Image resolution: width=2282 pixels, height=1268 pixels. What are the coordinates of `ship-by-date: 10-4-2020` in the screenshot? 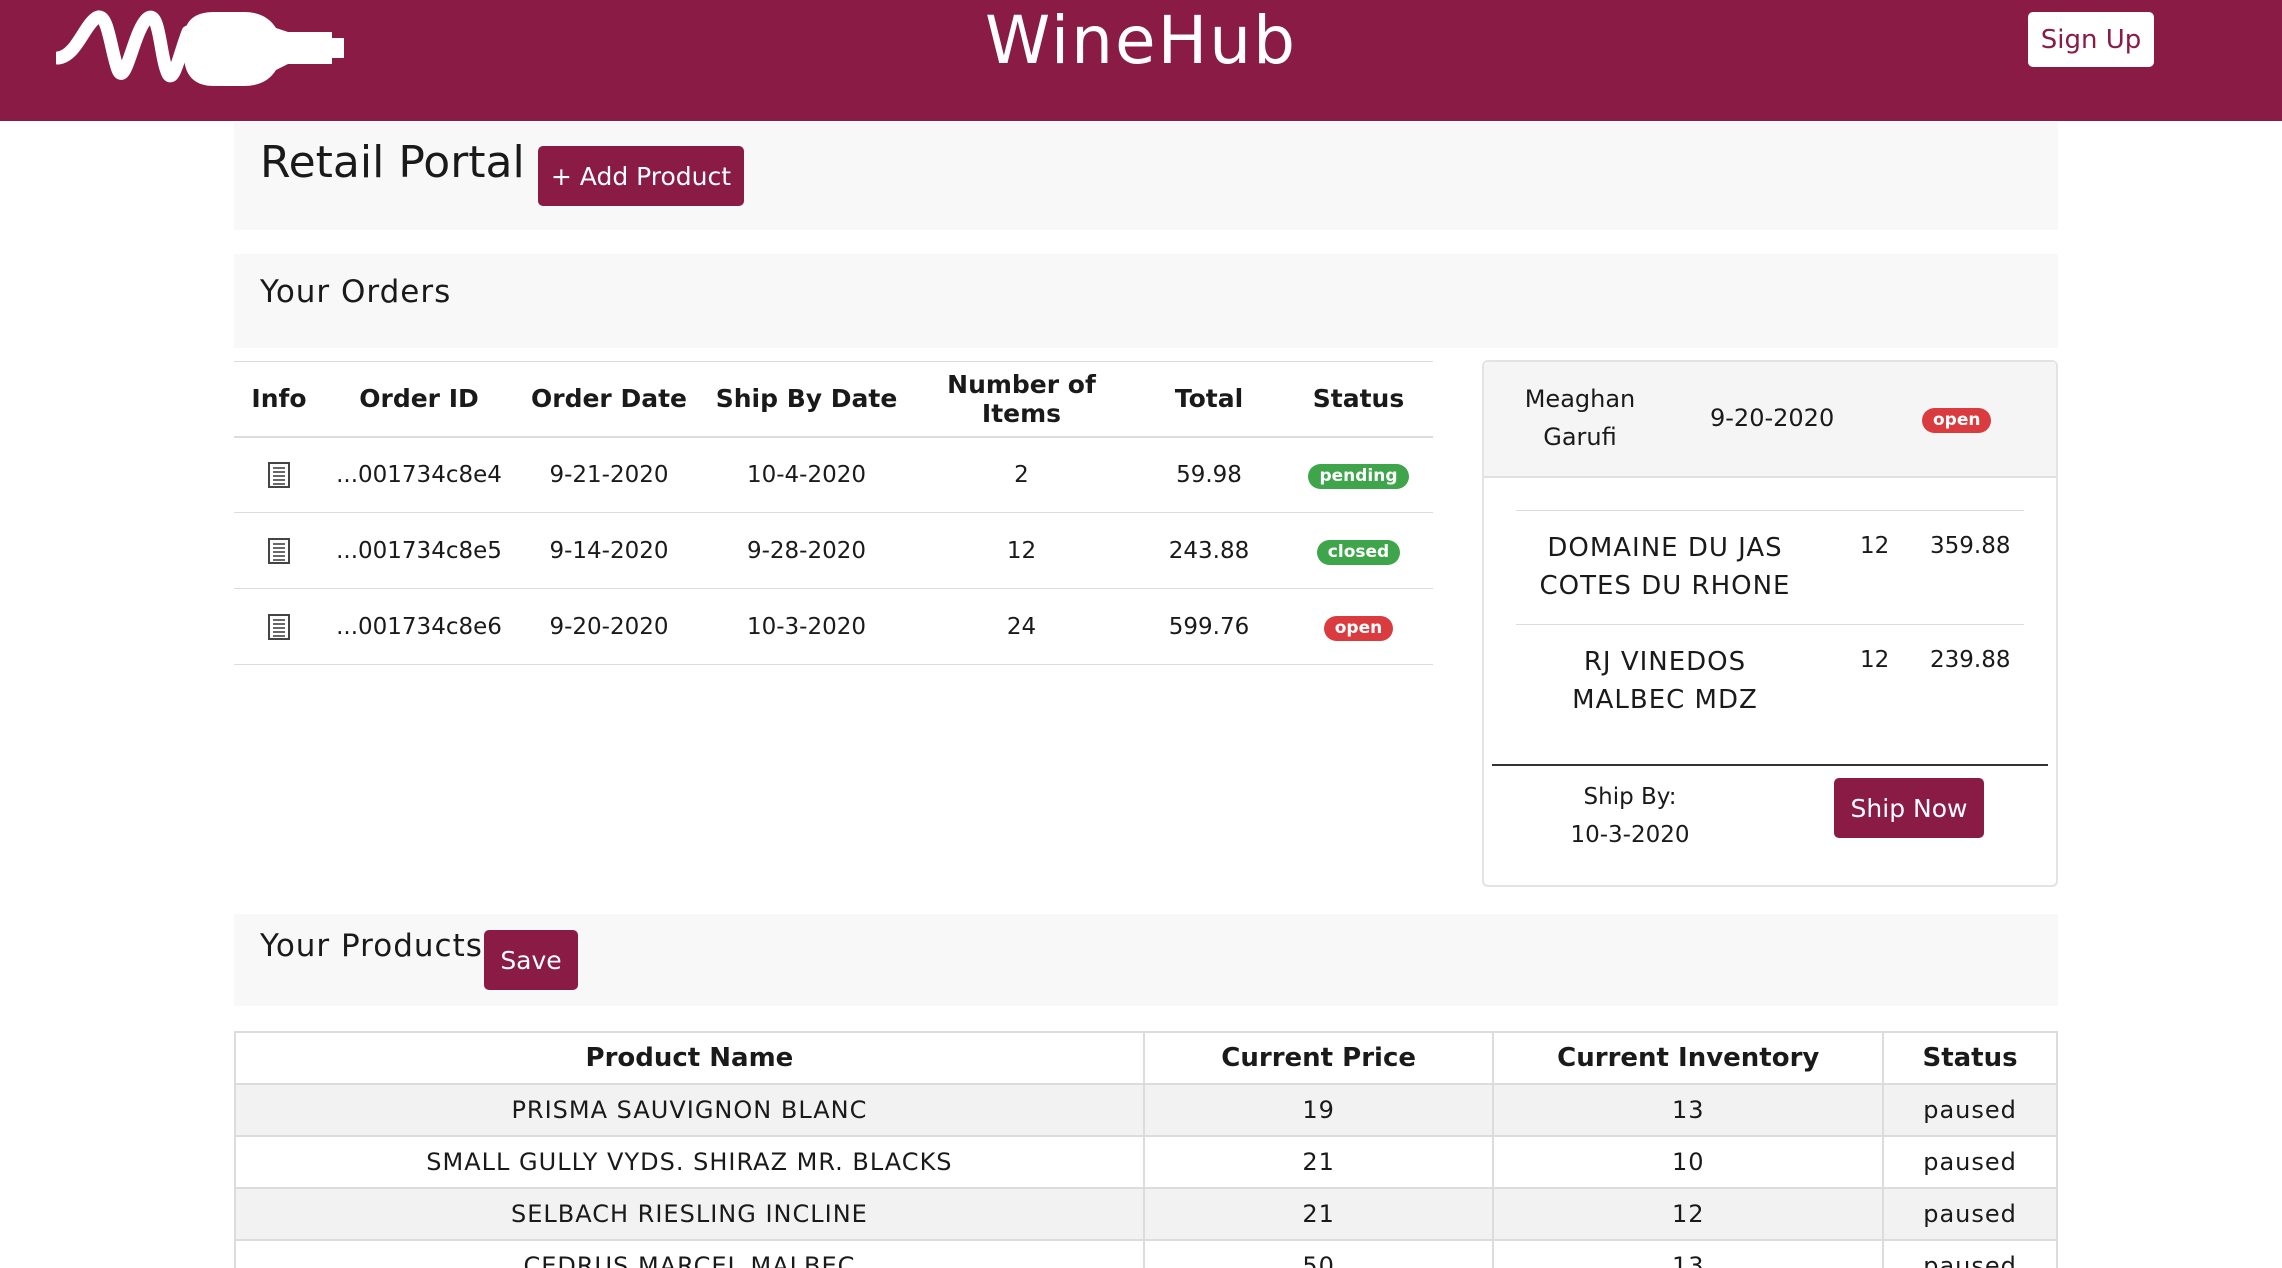 It's located at (806, 474).